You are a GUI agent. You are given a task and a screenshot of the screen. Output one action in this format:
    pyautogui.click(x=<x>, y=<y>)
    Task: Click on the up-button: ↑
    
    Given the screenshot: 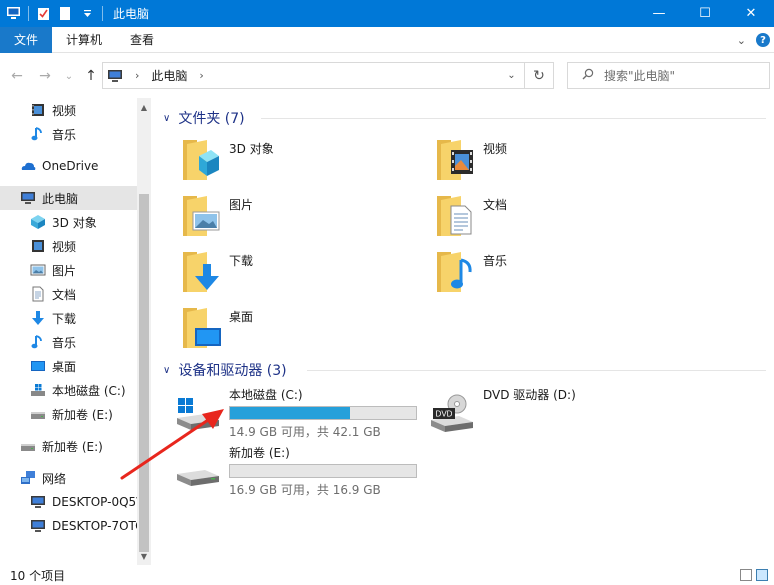 What is the action you would take?
    pyautogui.click(x=91, y=76)
    